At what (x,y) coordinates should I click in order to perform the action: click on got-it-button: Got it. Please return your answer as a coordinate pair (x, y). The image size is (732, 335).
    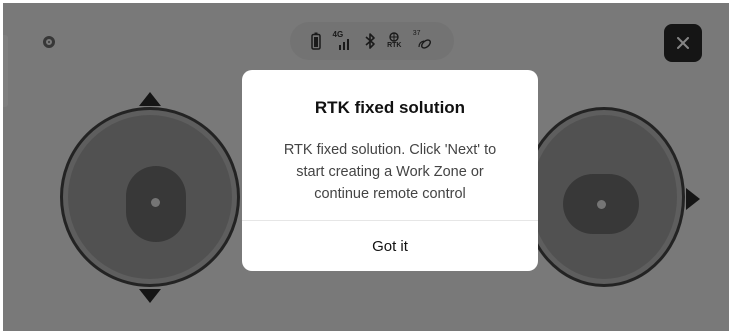
    Looking at the image, I should click on (390, 246).